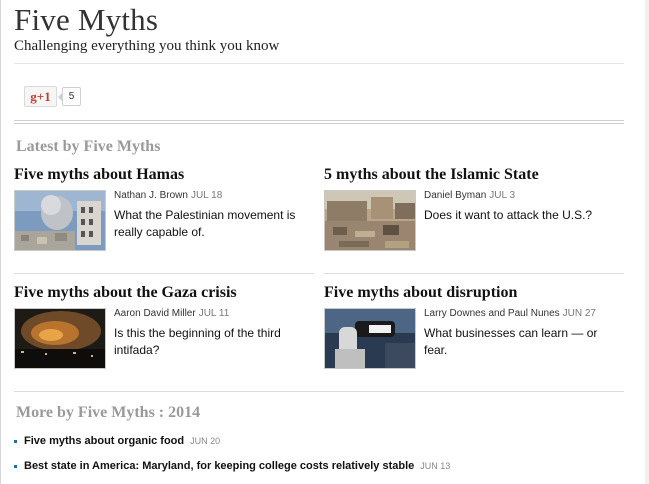  Describe the element at coordinates (502, 195) in the screenshot. I see `story-date: JUL 3` at that location.